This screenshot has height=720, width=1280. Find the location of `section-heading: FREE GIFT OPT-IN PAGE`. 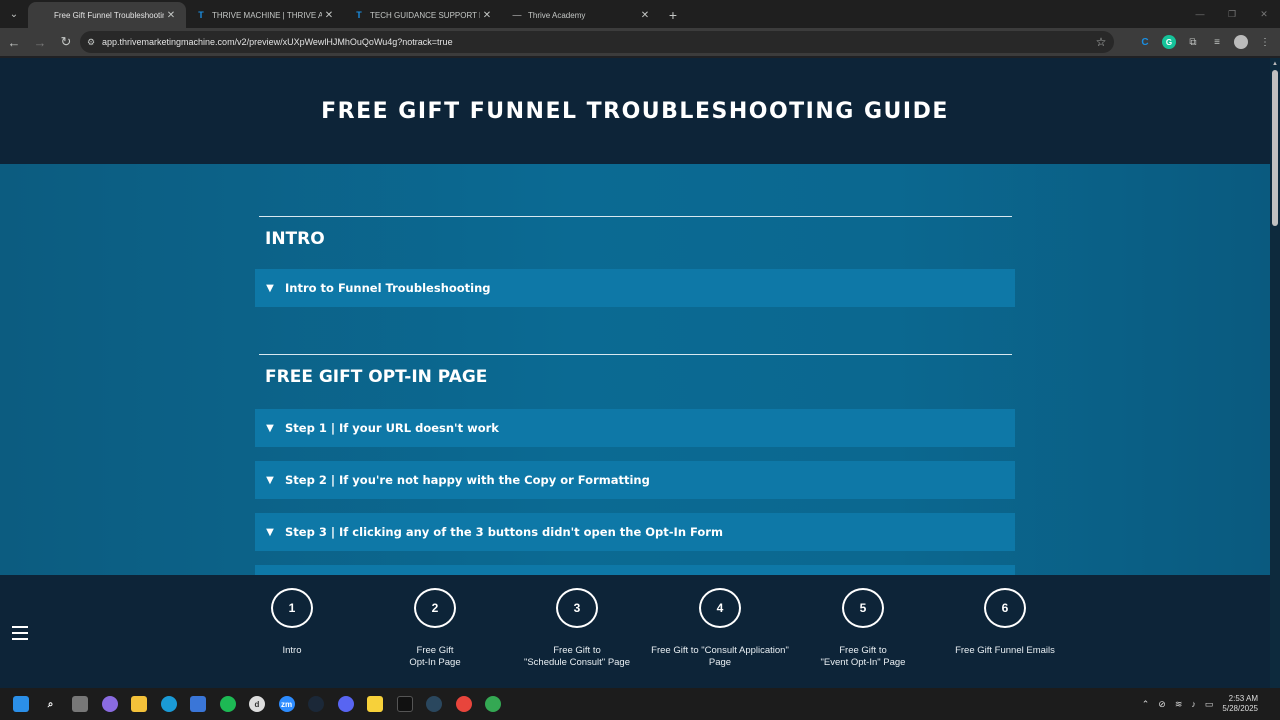

section-heading: FREE GIFT OPT-IN PAGE is located at coordinates (376, 377).